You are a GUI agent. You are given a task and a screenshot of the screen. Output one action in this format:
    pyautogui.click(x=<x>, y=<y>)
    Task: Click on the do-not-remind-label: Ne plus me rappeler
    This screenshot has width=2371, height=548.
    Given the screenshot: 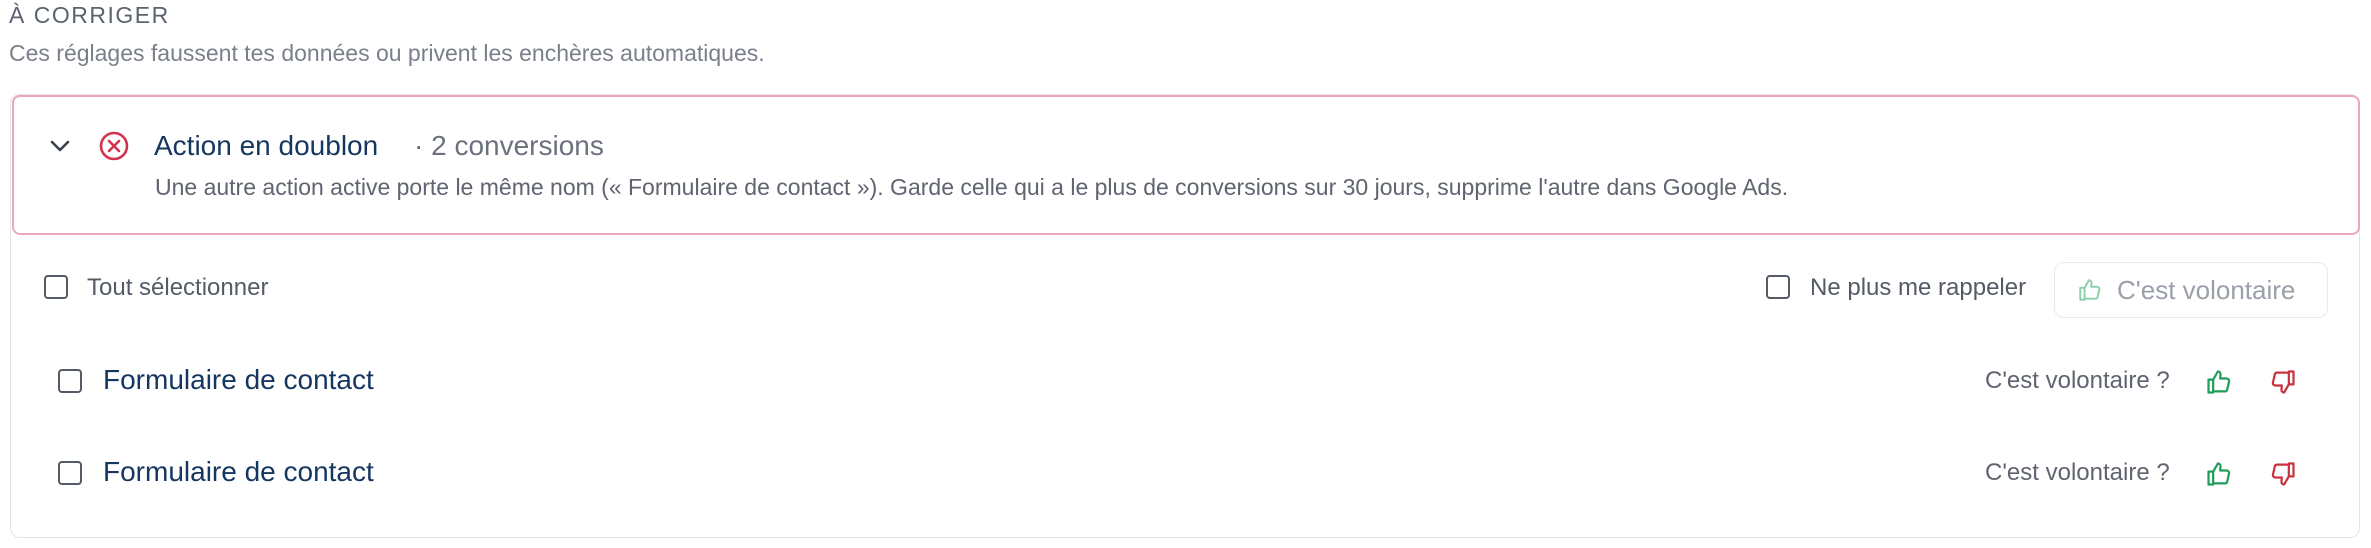 What is the action you would take?
    pyautogui.click(x=1918, y=288)
    